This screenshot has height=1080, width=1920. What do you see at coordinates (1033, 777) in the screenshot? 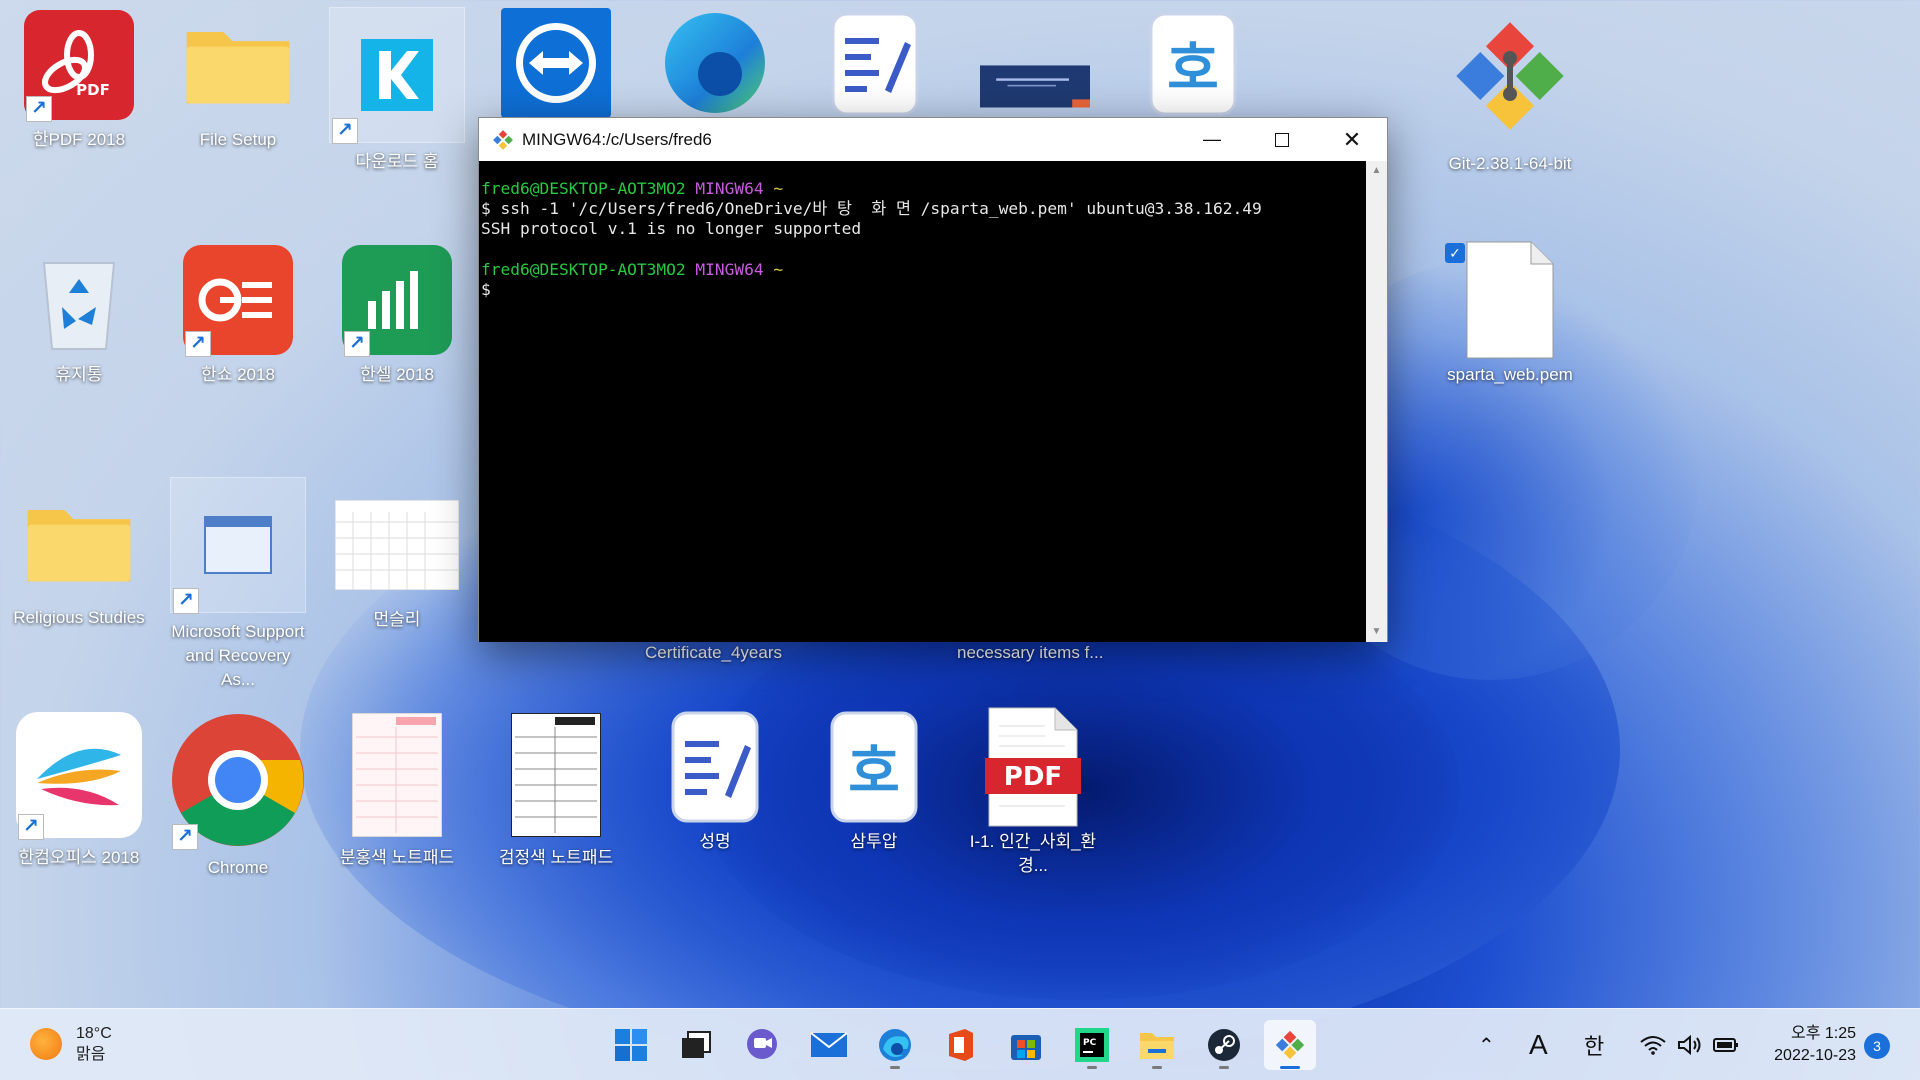
I see `svg-text: PDF` at bounding box center [1033, 777].